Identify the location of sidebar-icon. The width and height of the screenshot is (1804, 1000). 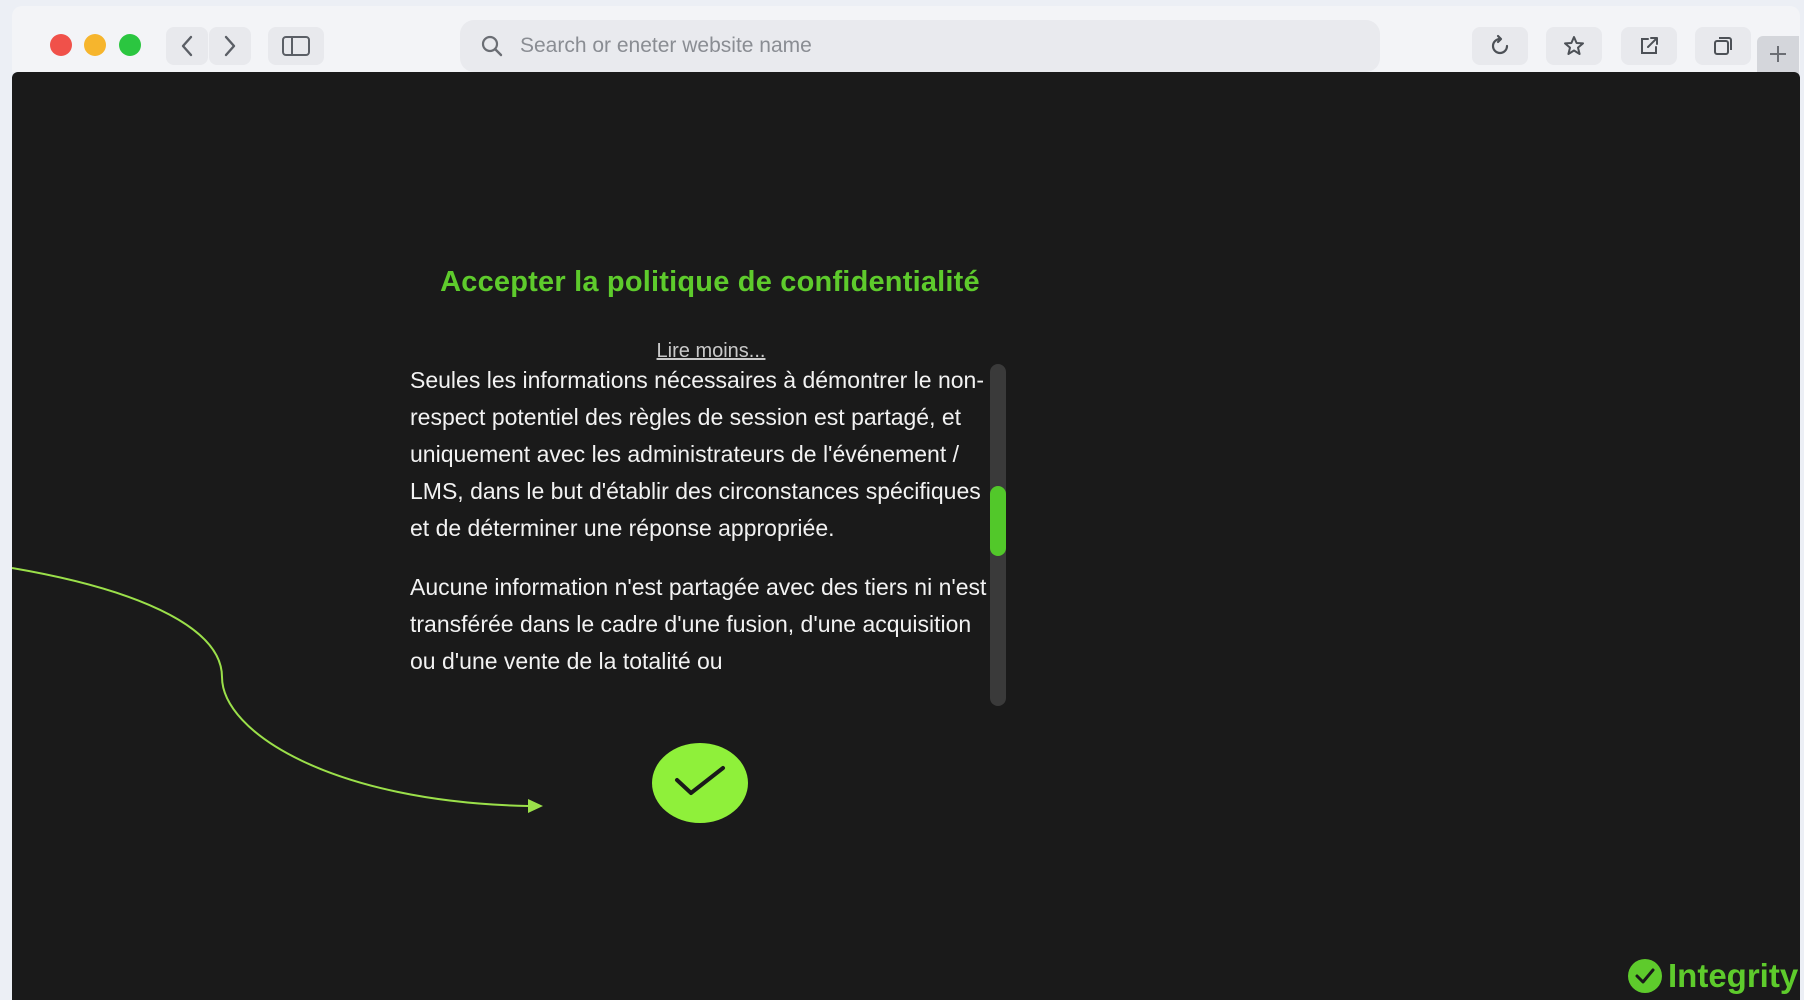
(296, 46).